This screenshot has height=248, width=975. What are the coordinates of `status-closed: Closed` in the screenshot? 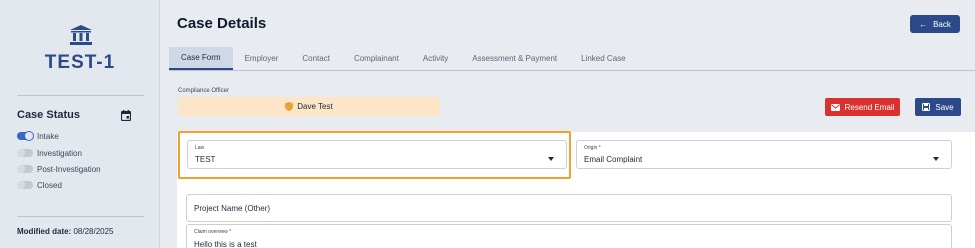 It's located at (39, 185).